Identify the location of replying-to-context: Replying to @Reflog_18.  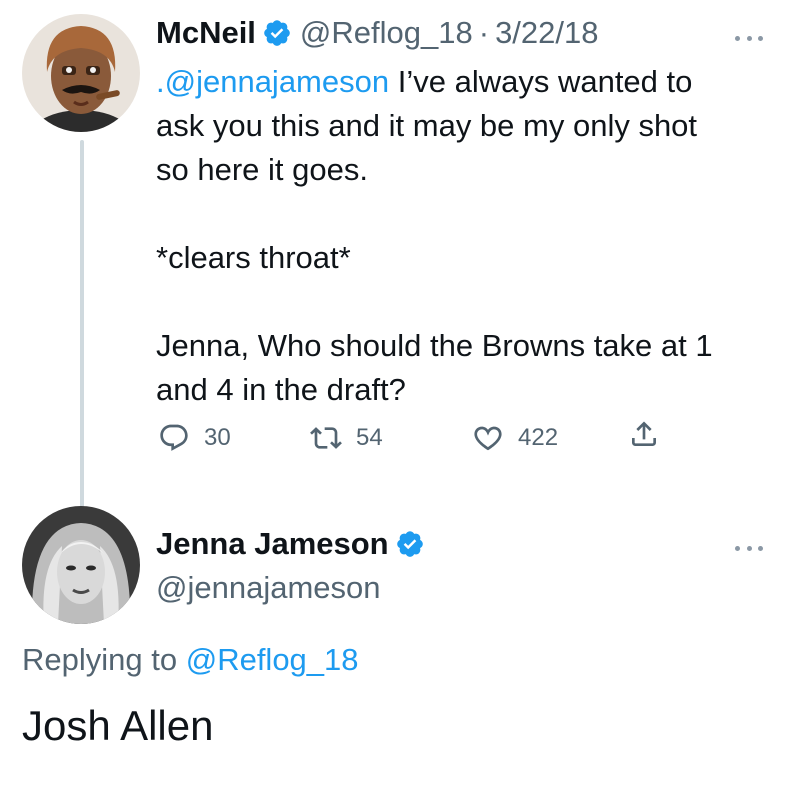
(190, 660).